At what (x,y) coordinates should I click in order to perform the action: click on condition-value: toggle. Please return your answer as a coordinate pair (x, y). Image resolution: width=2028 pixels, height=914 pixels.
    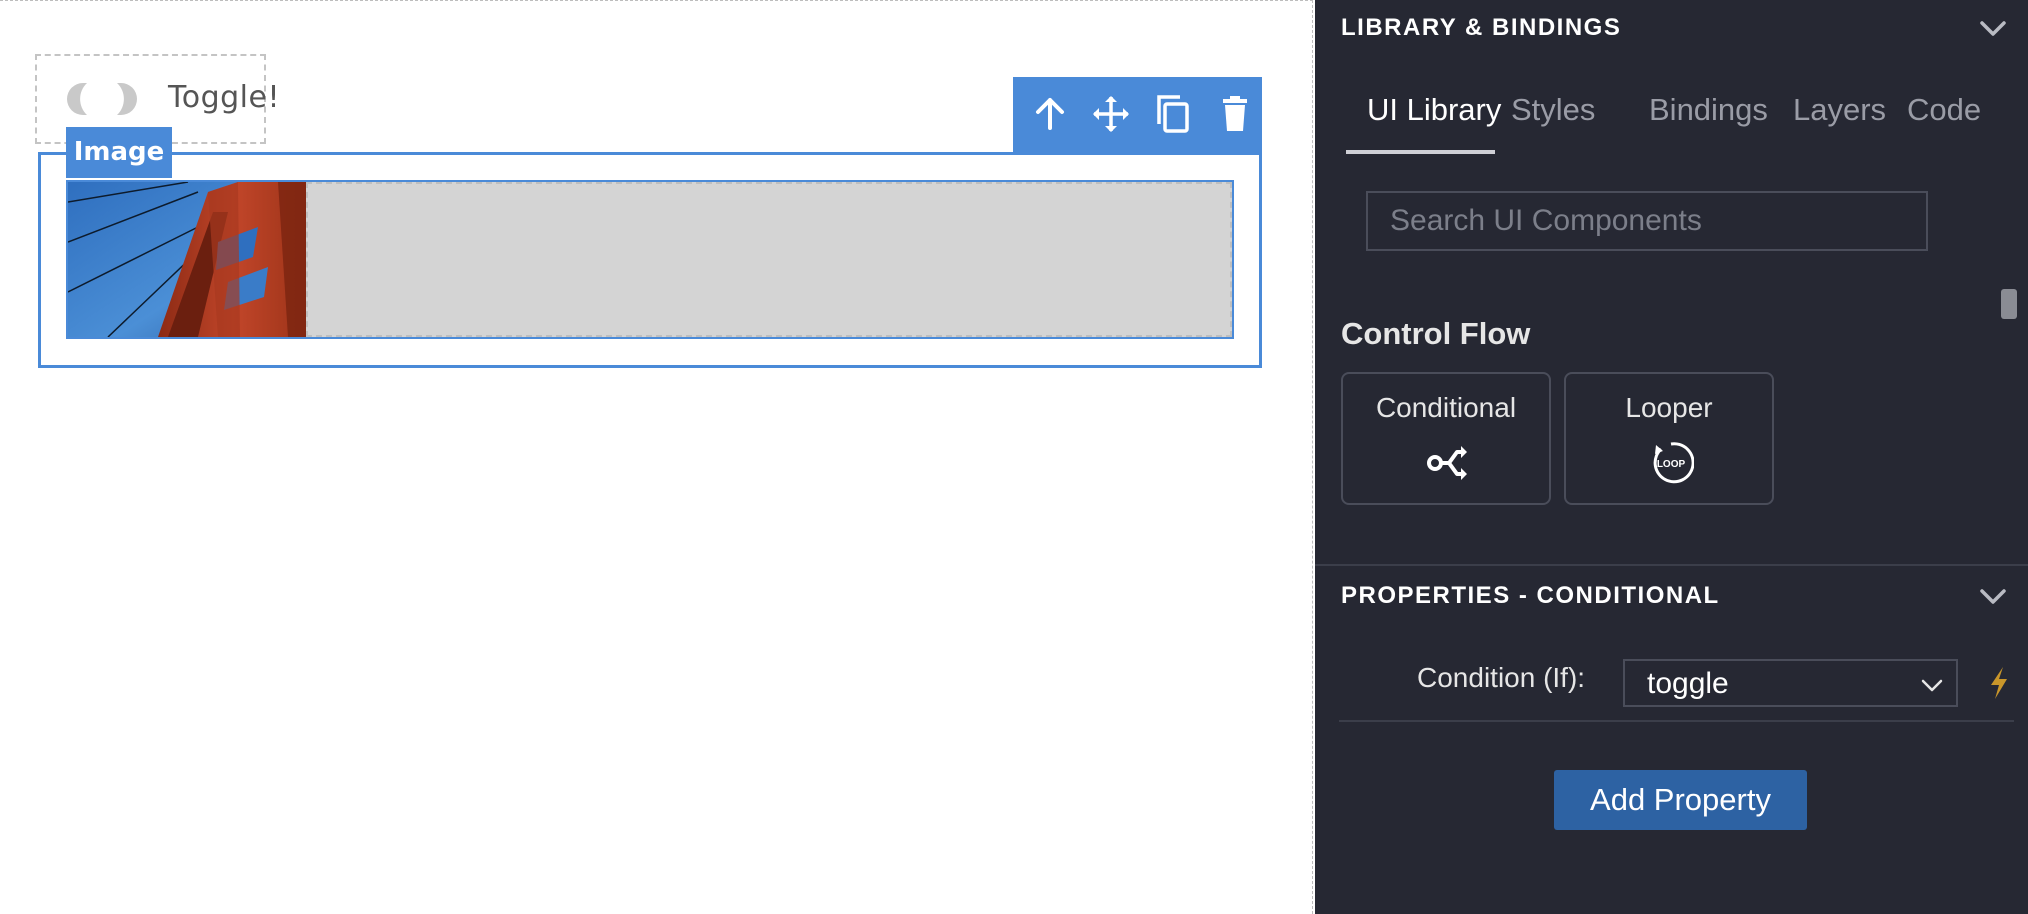
    Looking at the image, I should click on (1688, 683).